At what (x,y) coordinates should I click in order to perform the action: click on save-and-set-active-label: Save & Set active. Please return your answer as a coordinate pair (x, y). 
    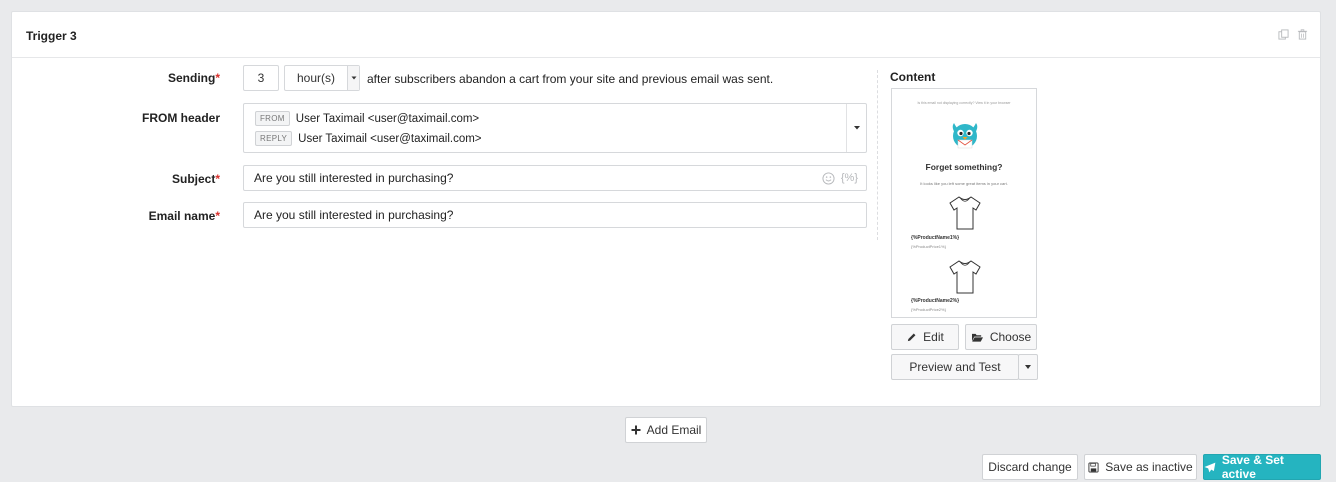
    Looking at the image, I should click on (1252, 467).